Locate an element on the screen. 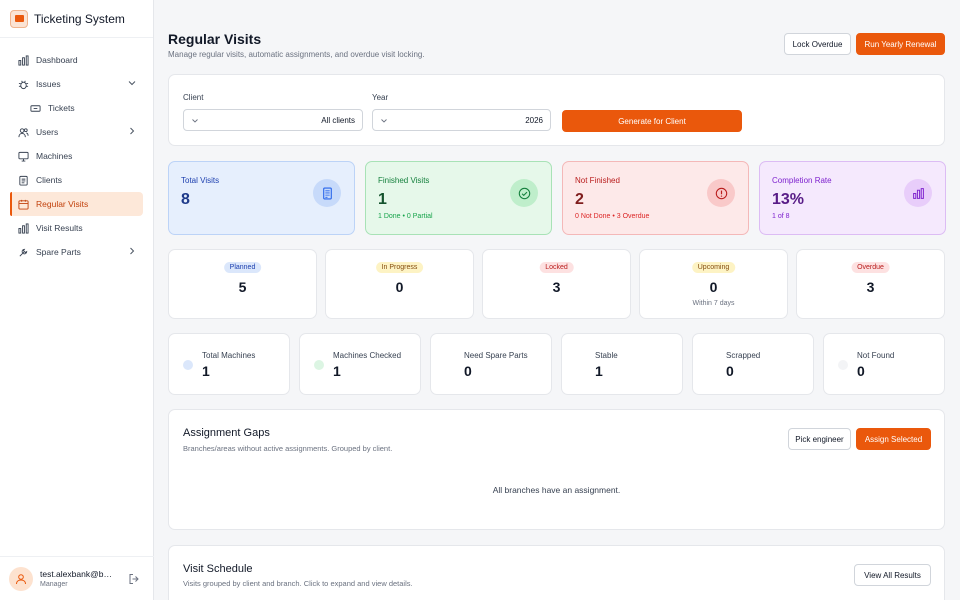 The height and width of the screenshot is (600, 960). run-yearly-renewal-button: Run Yearly Renewal is located at coordinates (900, 44).